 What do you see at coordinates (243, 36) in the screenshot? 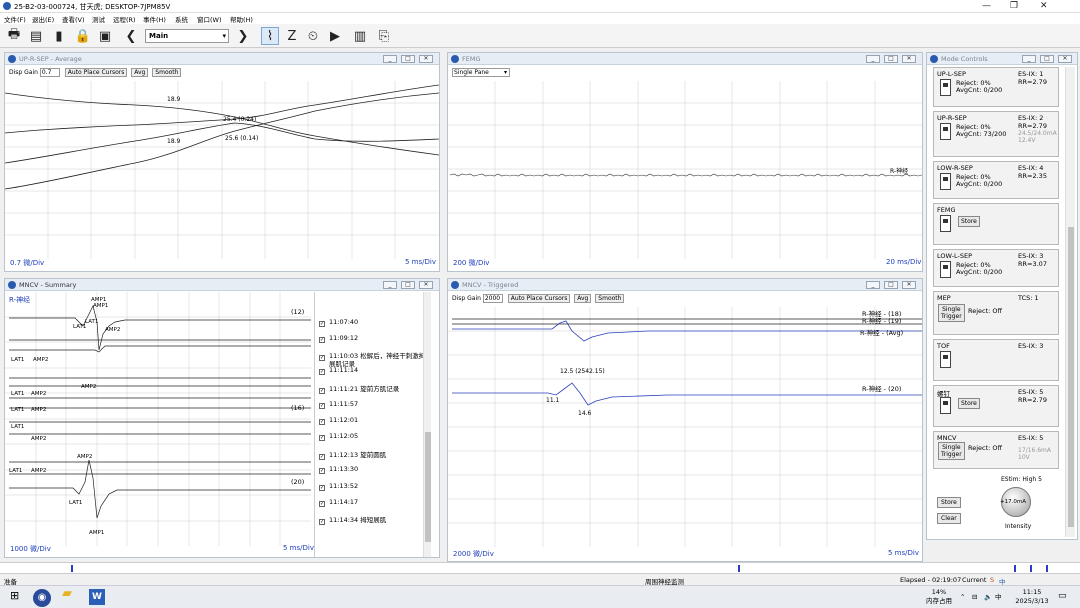
I see `next-mode-icon: ❯` at bounding box center [243, 36].